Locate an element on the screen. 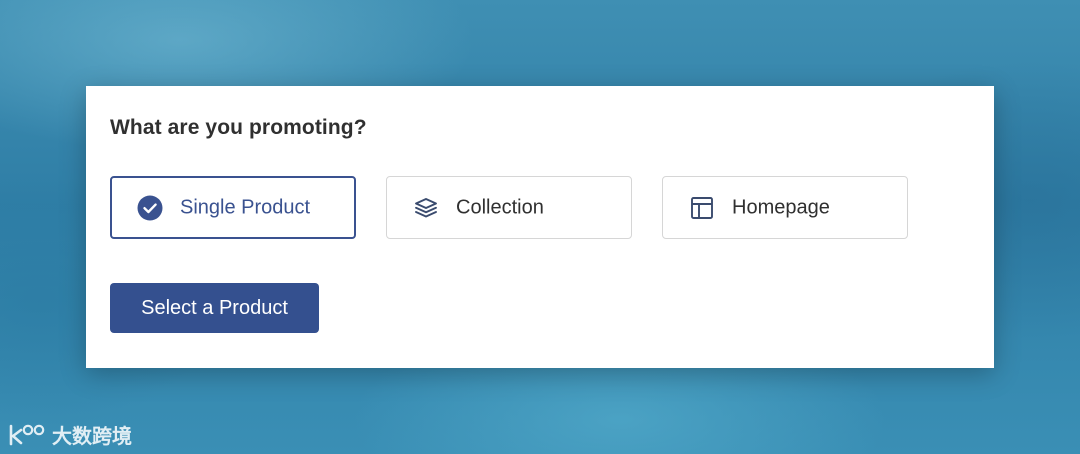  option-label: Collection is located at coordinates (500, 207).